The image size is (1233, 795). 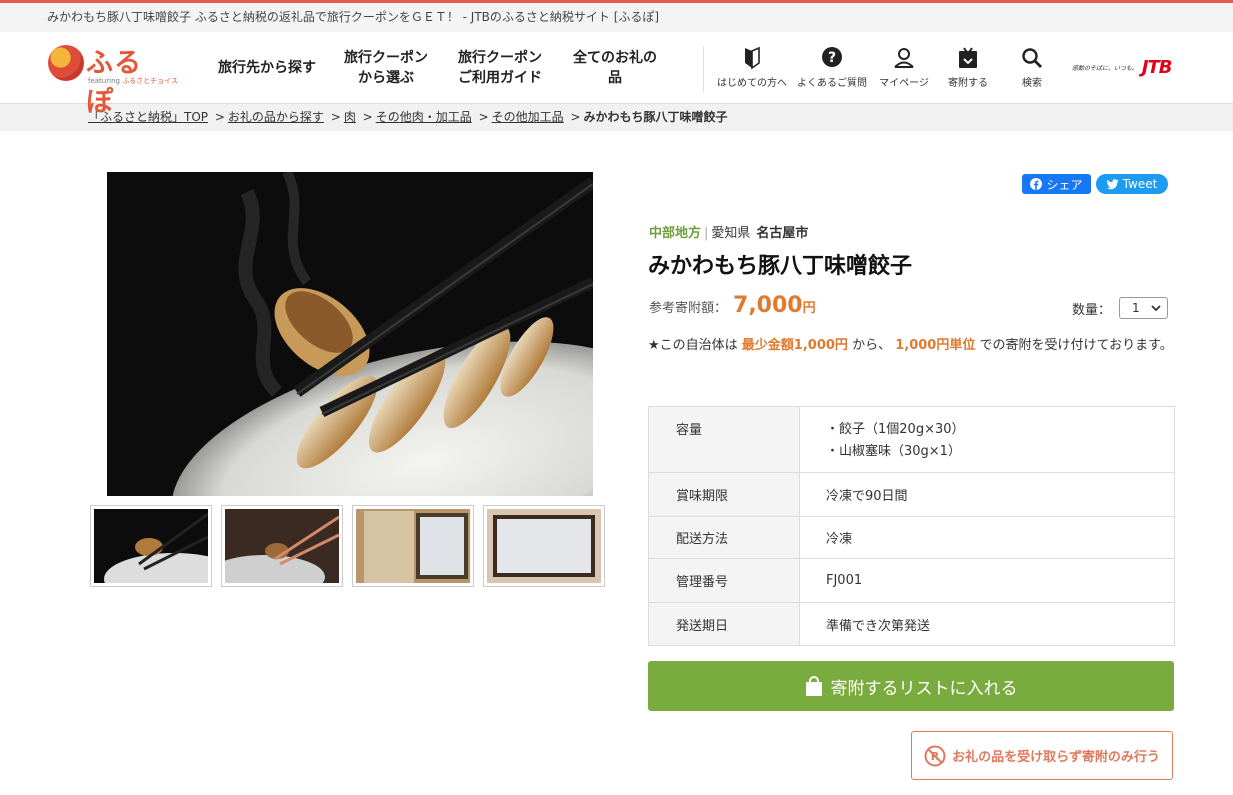 I want to click on breadcrumb-link-meat: 肉, so click(x=350, y=117).